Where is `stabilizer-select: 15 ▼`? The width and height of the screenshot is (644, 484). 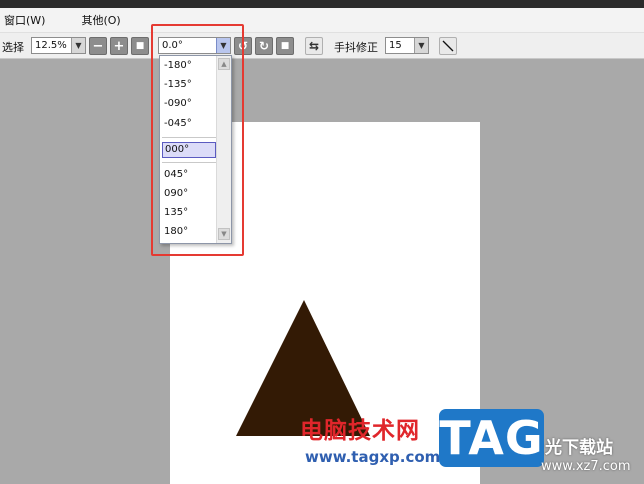
stabilizer-select: 15 ▼ is located at coordinates (407, 45).